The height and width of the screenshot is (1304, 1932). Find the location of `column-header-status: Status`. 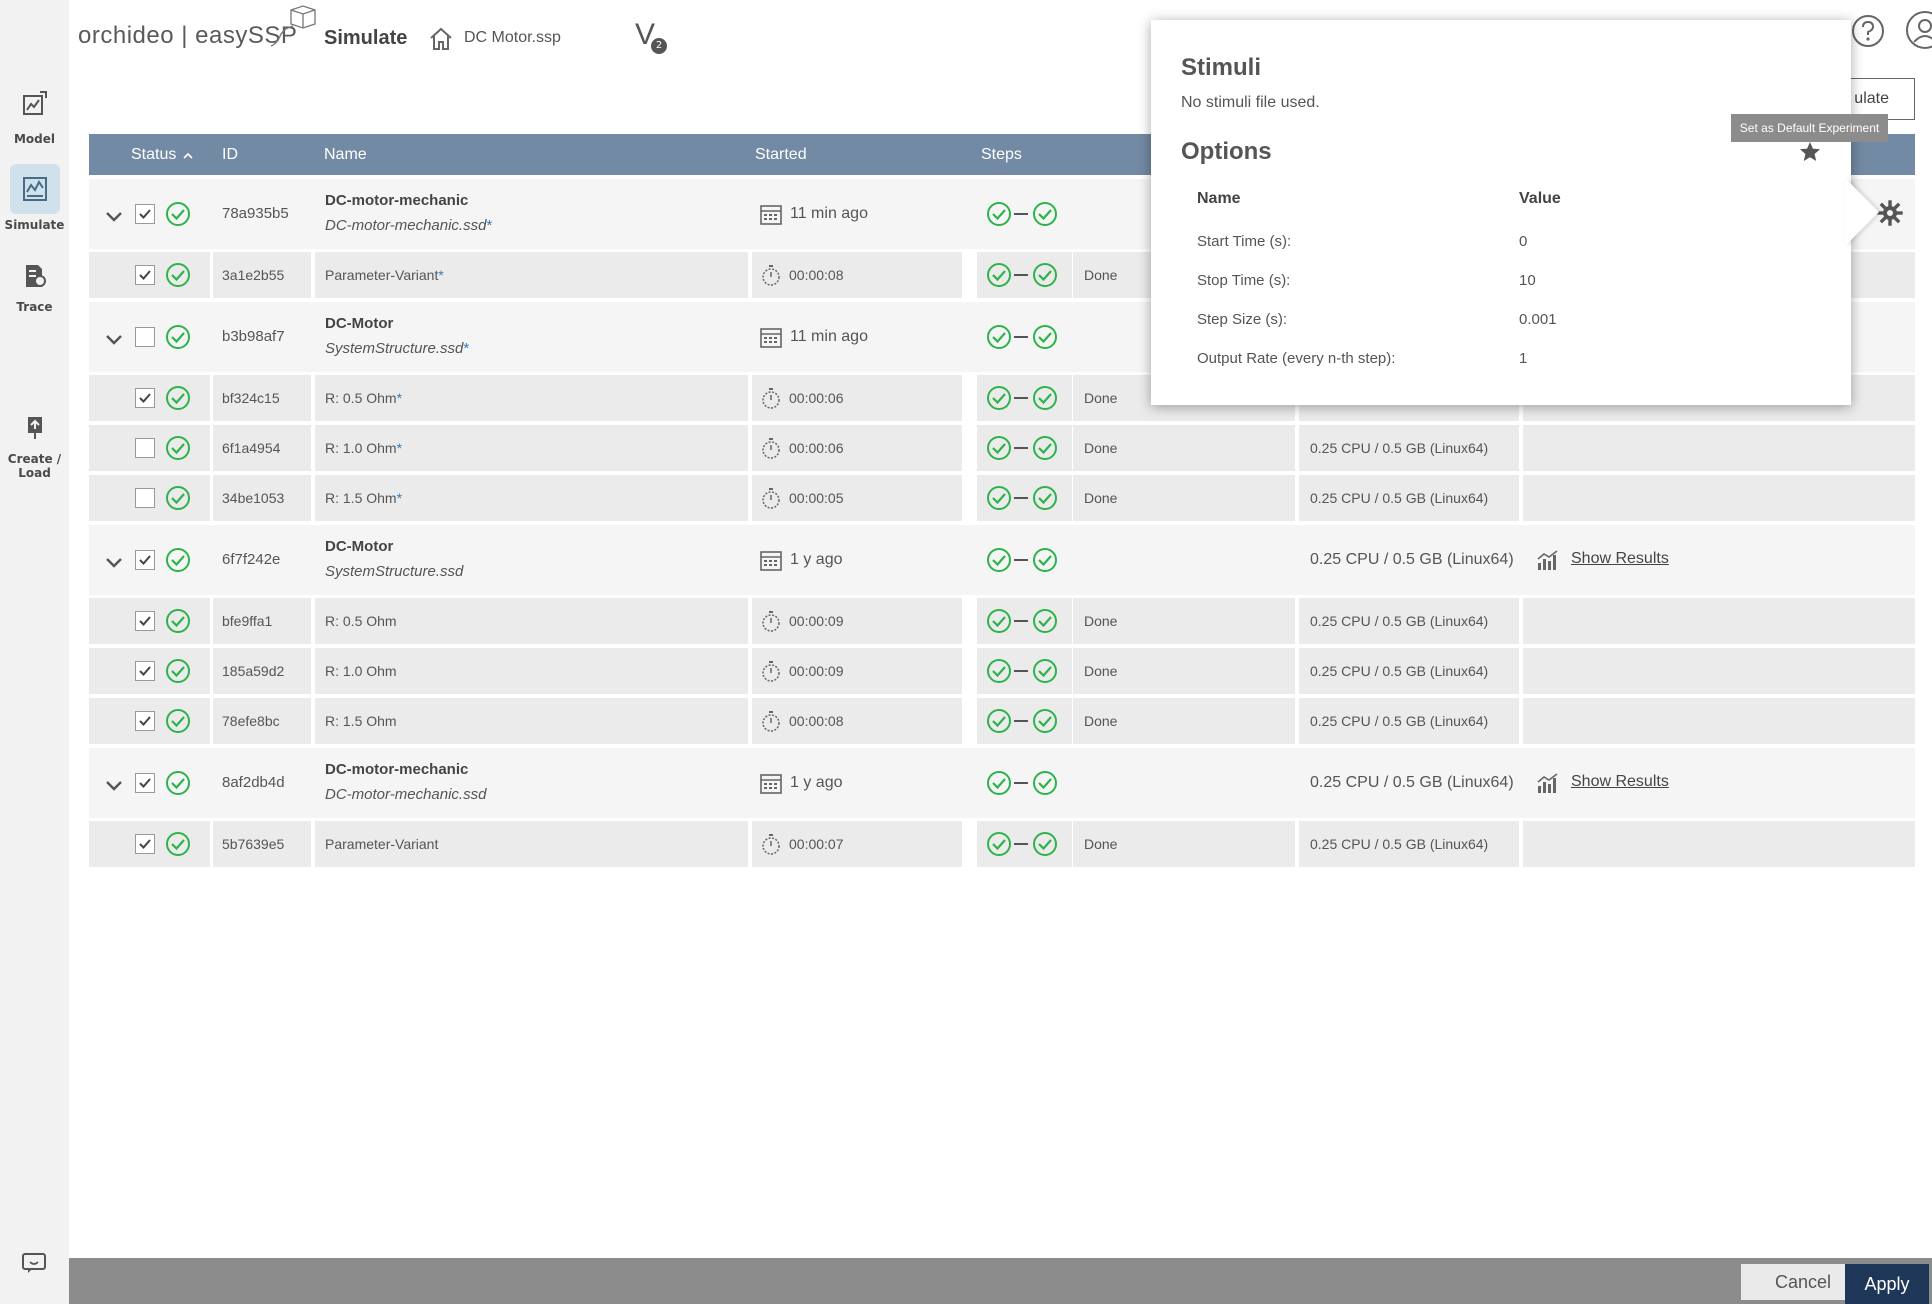

column-header-status: Status is located at coordinates (153, 155).